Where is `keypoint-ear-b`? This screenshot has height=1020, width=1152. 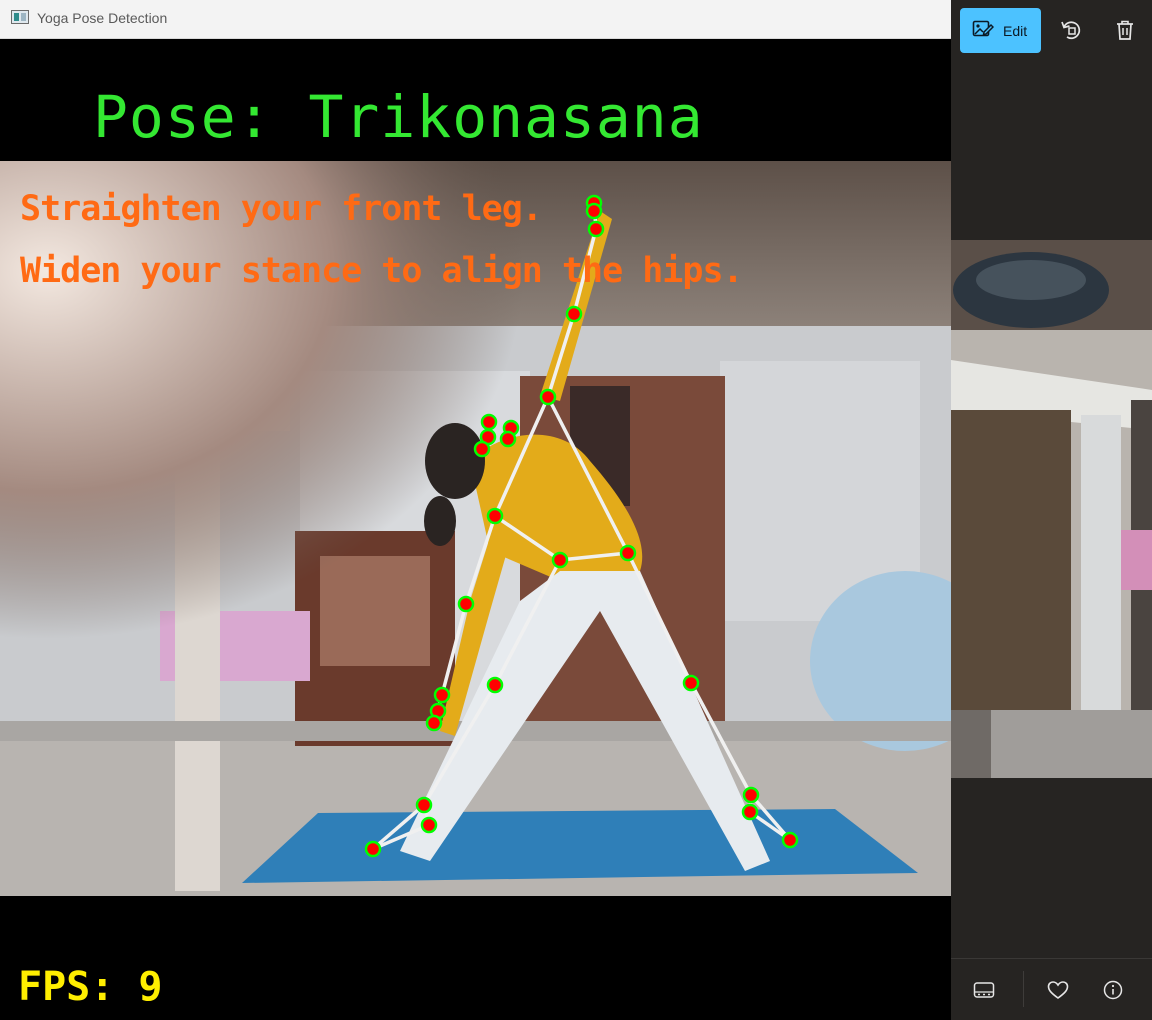
keypoint-ear-b is located at coordinates (482, 449).